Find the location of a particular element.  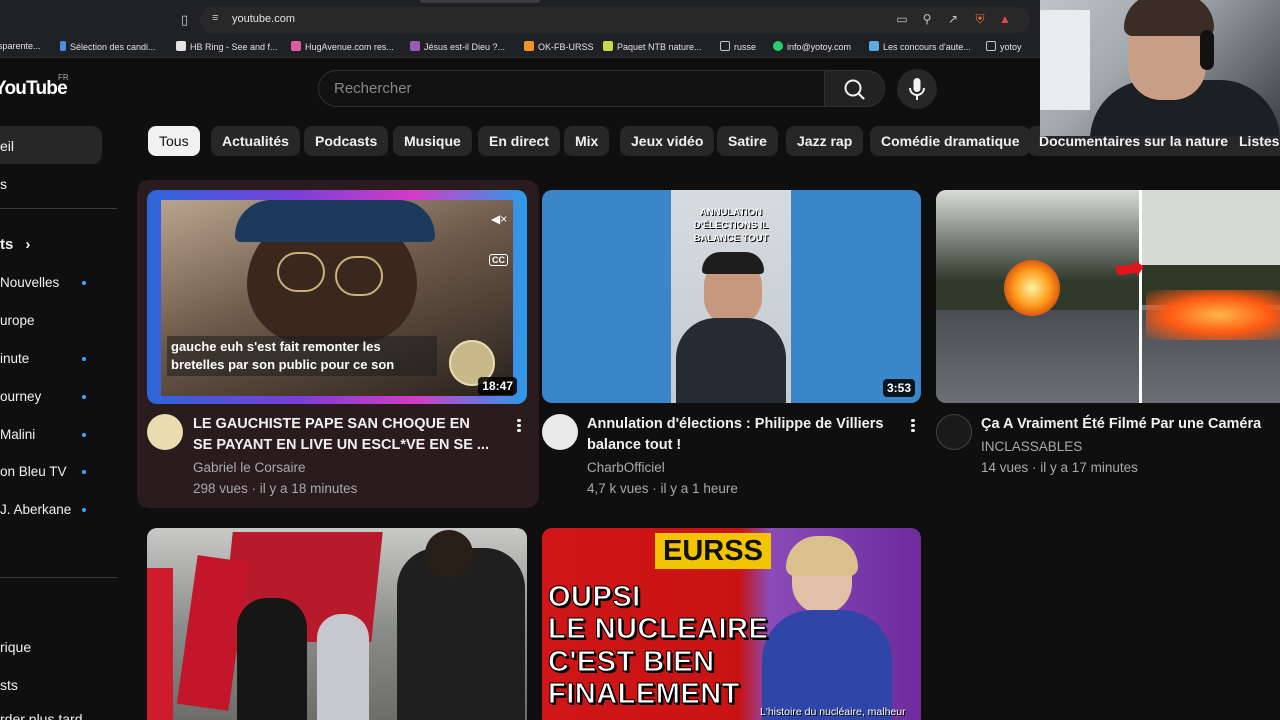

split-divider is located at coordinates (1140, 296).